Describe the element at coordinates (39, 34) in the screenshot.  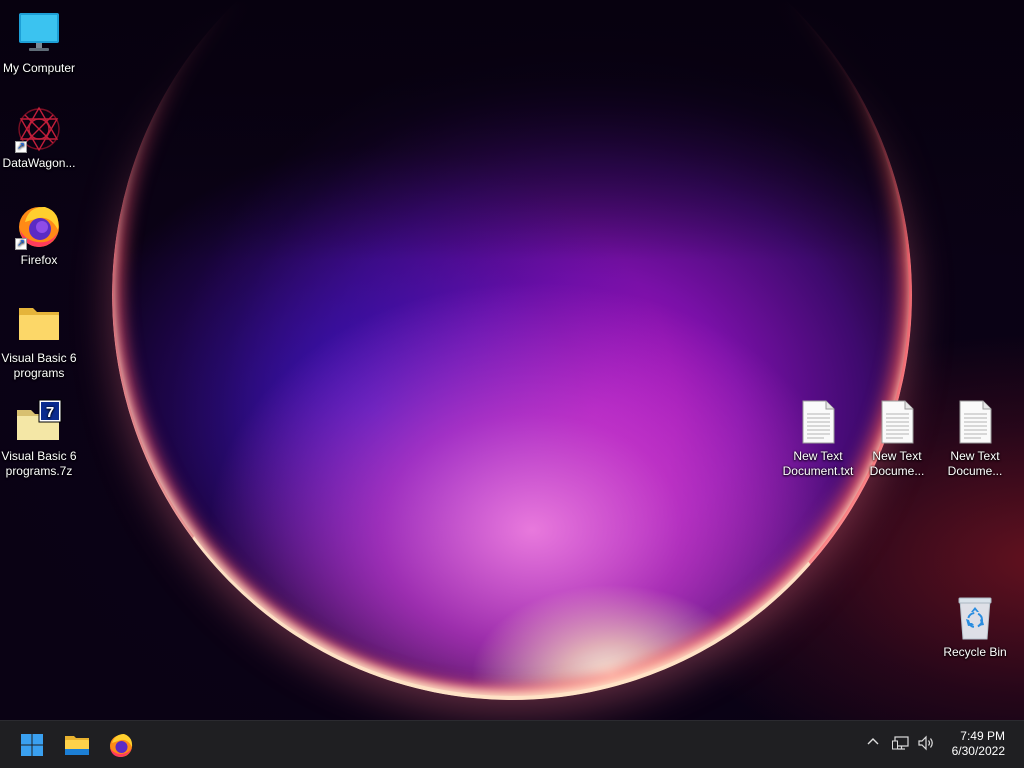
I see `monitor-icon` at that location.